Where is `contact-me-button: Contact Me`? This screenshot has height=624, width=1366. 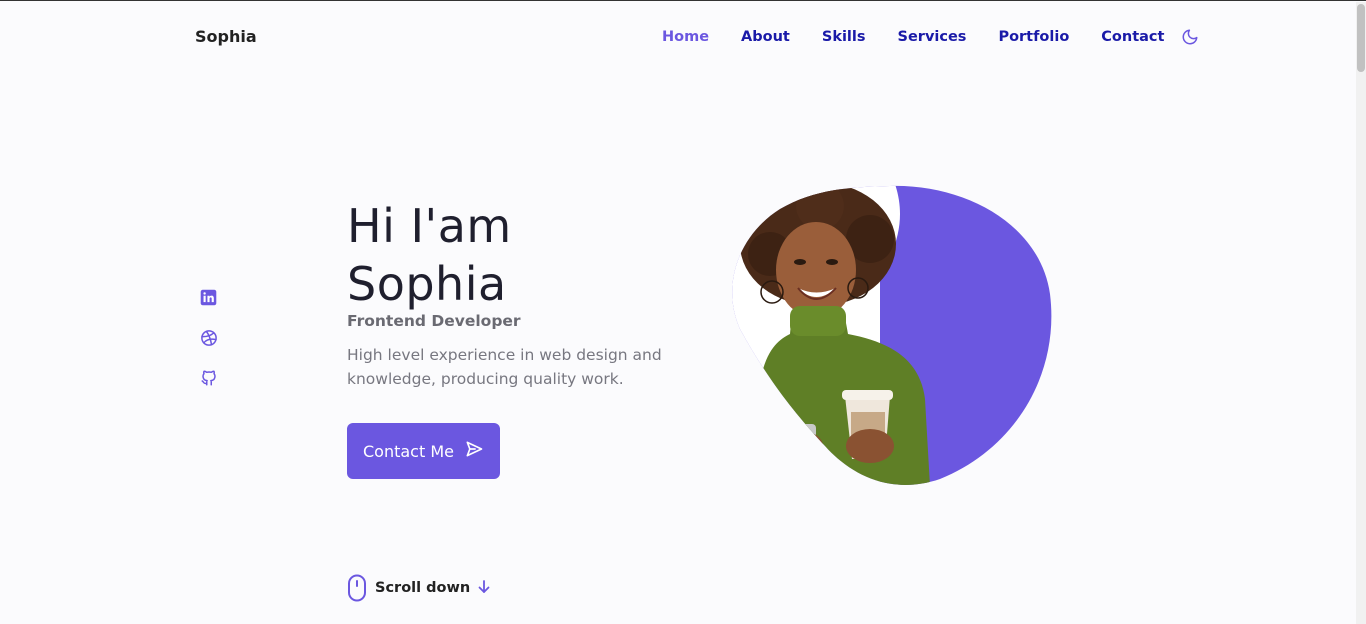
contact-me-button: Contact Me is located at coordinates (423, 451).